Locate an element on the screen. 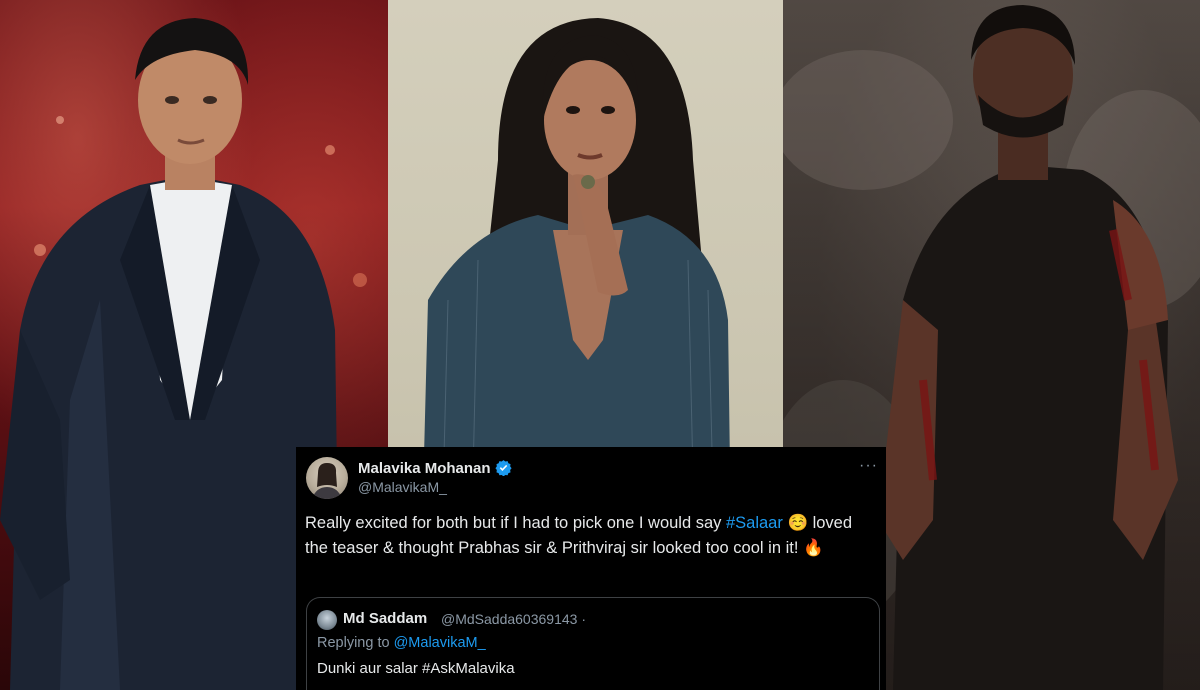 The width and height of the screenshot is (1200, 690). quoted-author-name: Md Saddam is located at coordinates (385, 618).